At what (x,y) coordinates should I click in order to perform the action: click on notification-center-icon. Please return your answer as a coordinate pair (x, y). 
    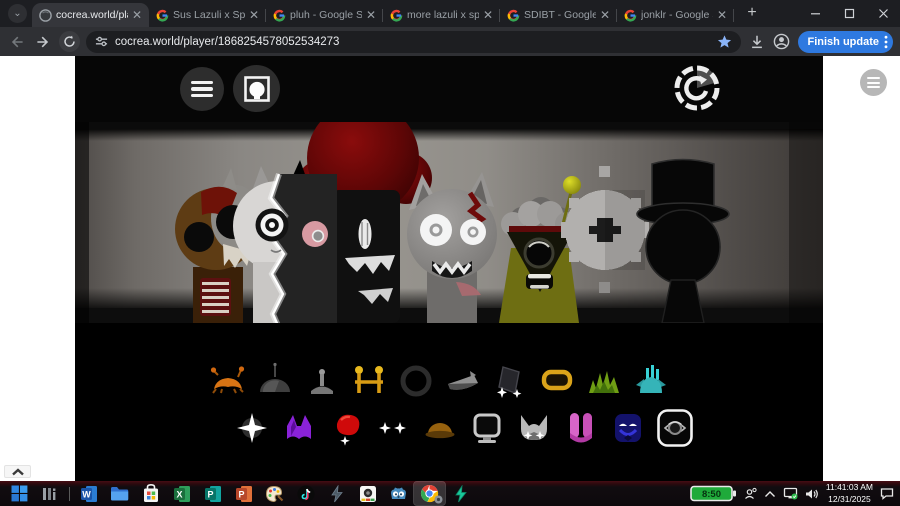
    Looking at the image, I should click on (887, 493).